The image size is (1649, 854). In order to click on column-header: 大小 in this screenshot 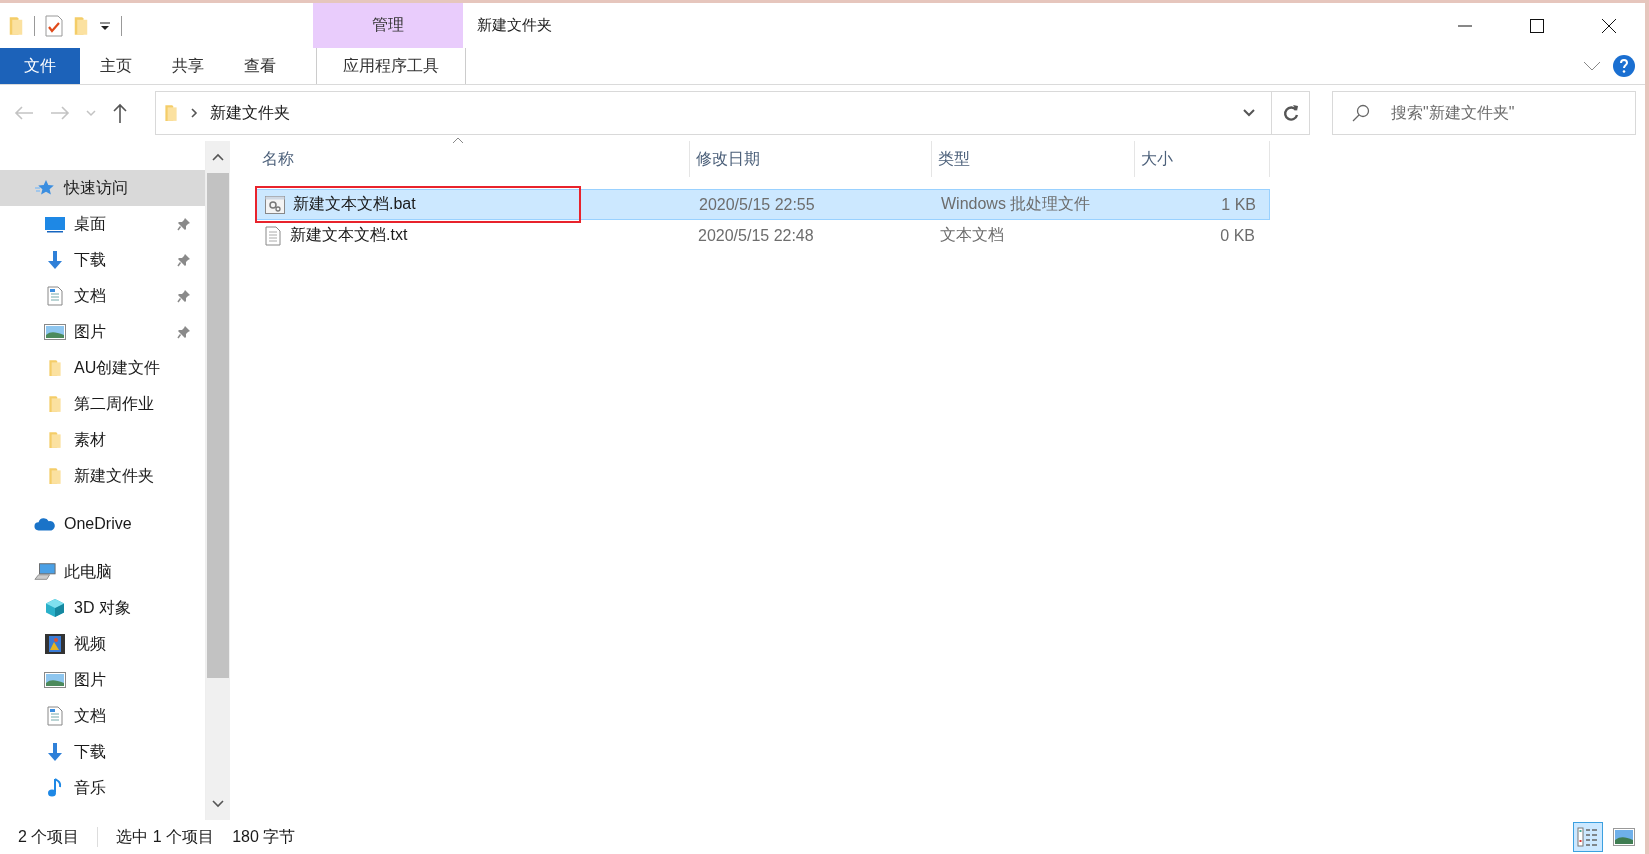, I will do `click(1202, 159)`.